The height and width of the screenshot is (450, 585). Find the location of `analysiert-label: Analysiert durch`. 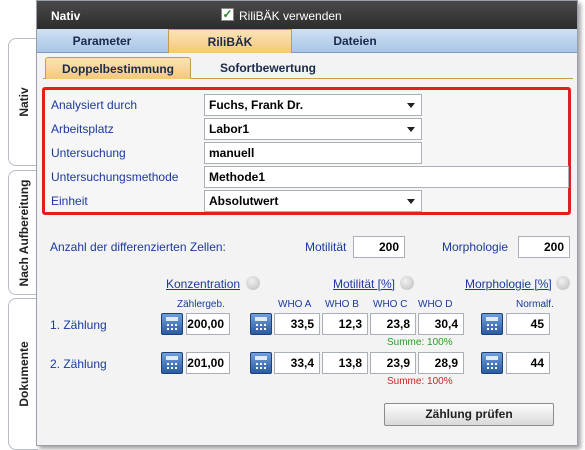

analysiert-label: Analysiert durch is located at coordinates (94, 105).